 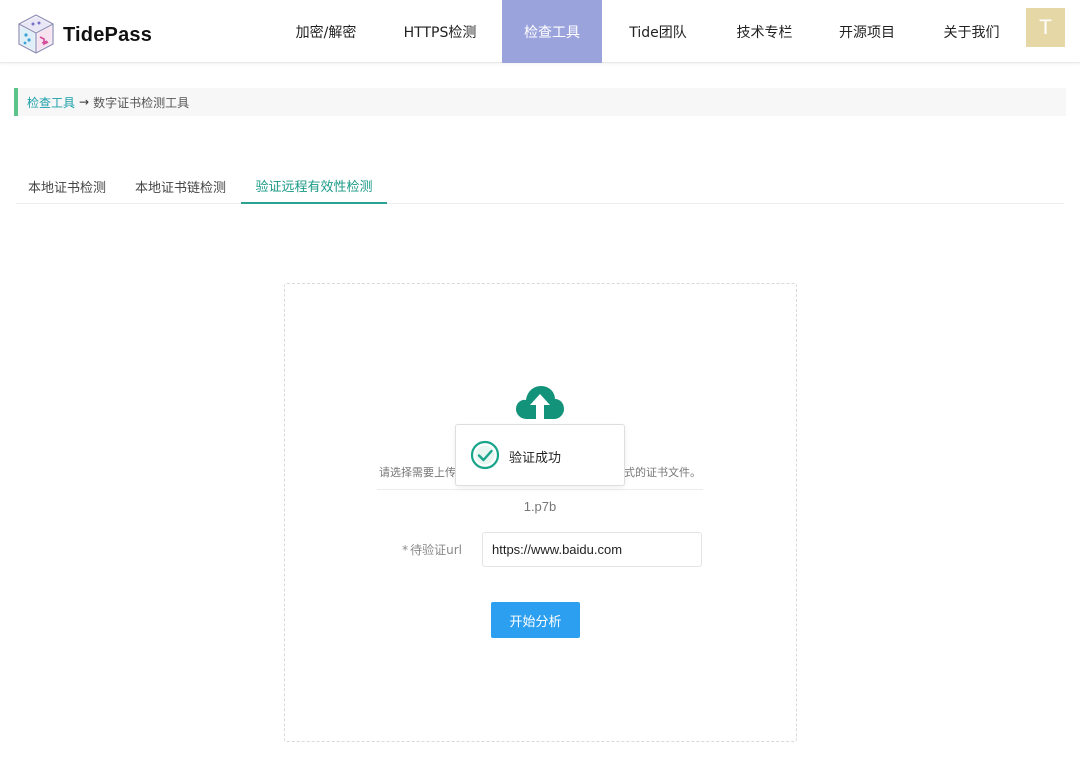 I want to click on url-input, so click(x=592, y=549).